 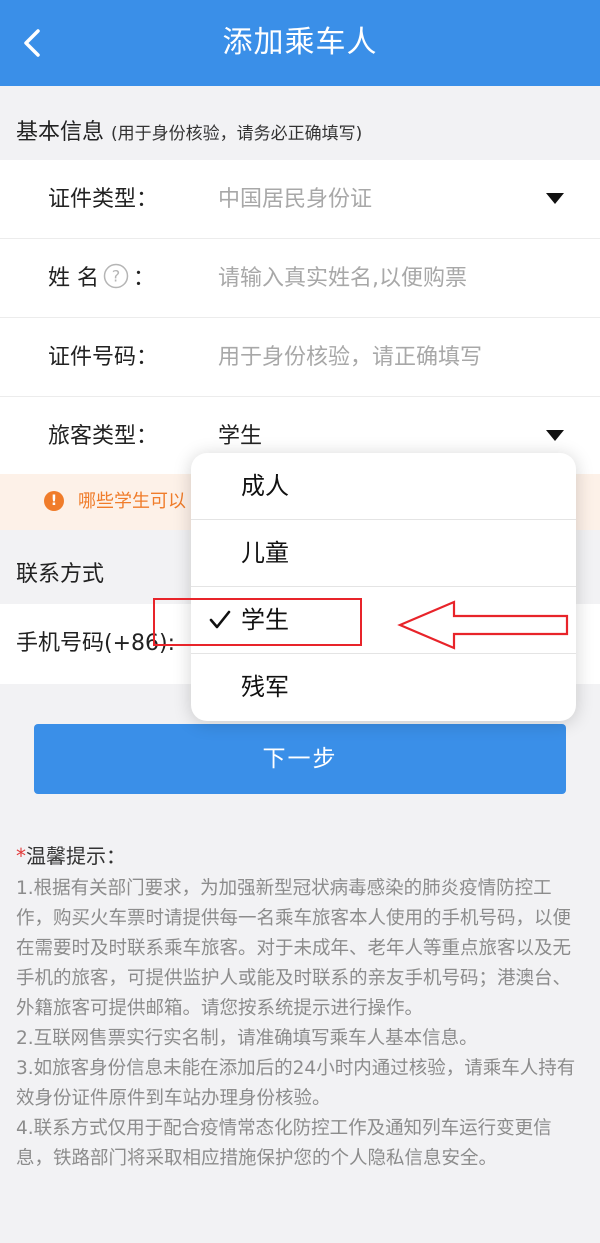 I want to click on contact-heading: 联系方式, so click(x=60, y=574).